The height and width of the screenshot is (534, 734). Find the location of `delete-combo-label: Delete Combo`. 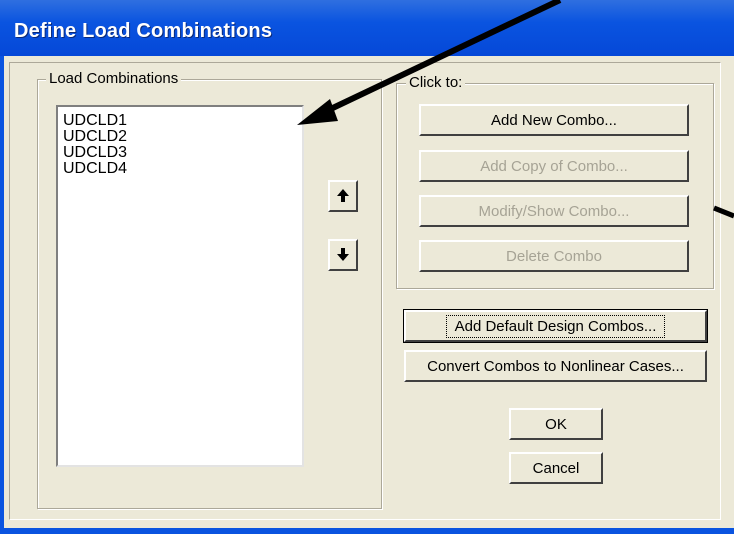

delete-combo-label: Delete Combo is located at coordinates (554, 256).